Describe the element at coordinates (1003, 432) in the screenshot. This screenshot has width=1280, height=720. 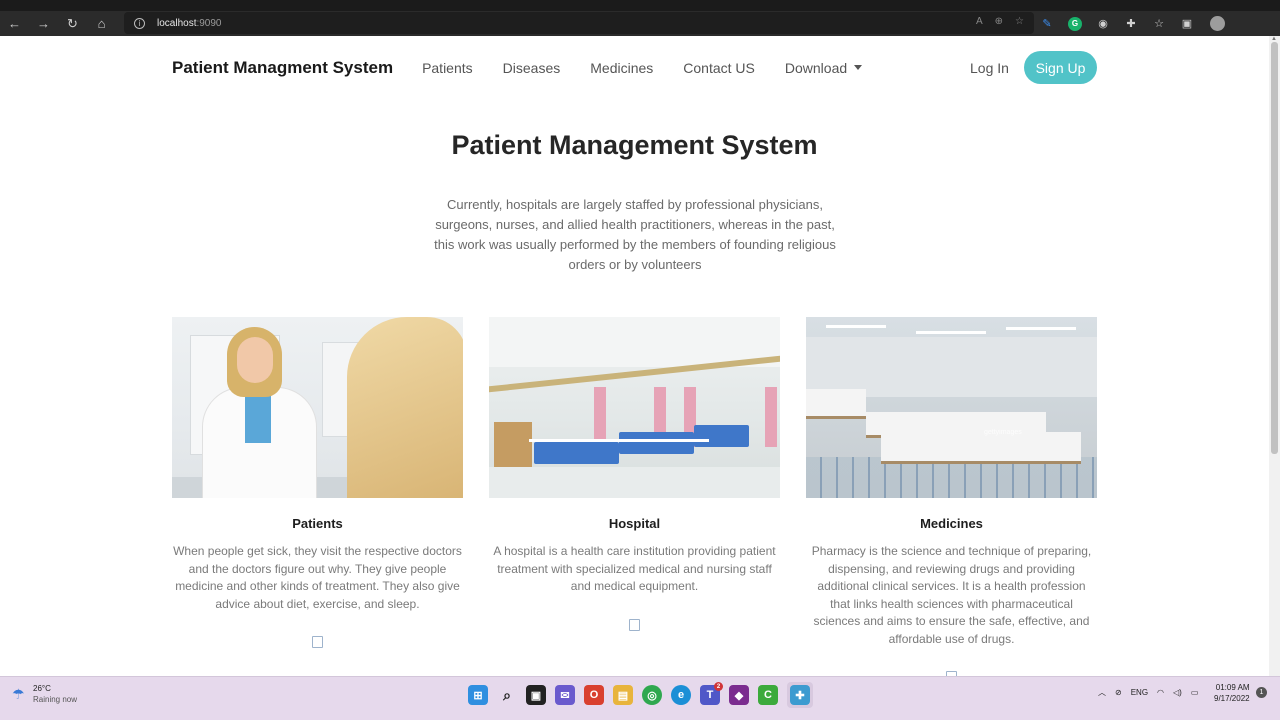
I see `stock-watermark: gettyimages` at that location.